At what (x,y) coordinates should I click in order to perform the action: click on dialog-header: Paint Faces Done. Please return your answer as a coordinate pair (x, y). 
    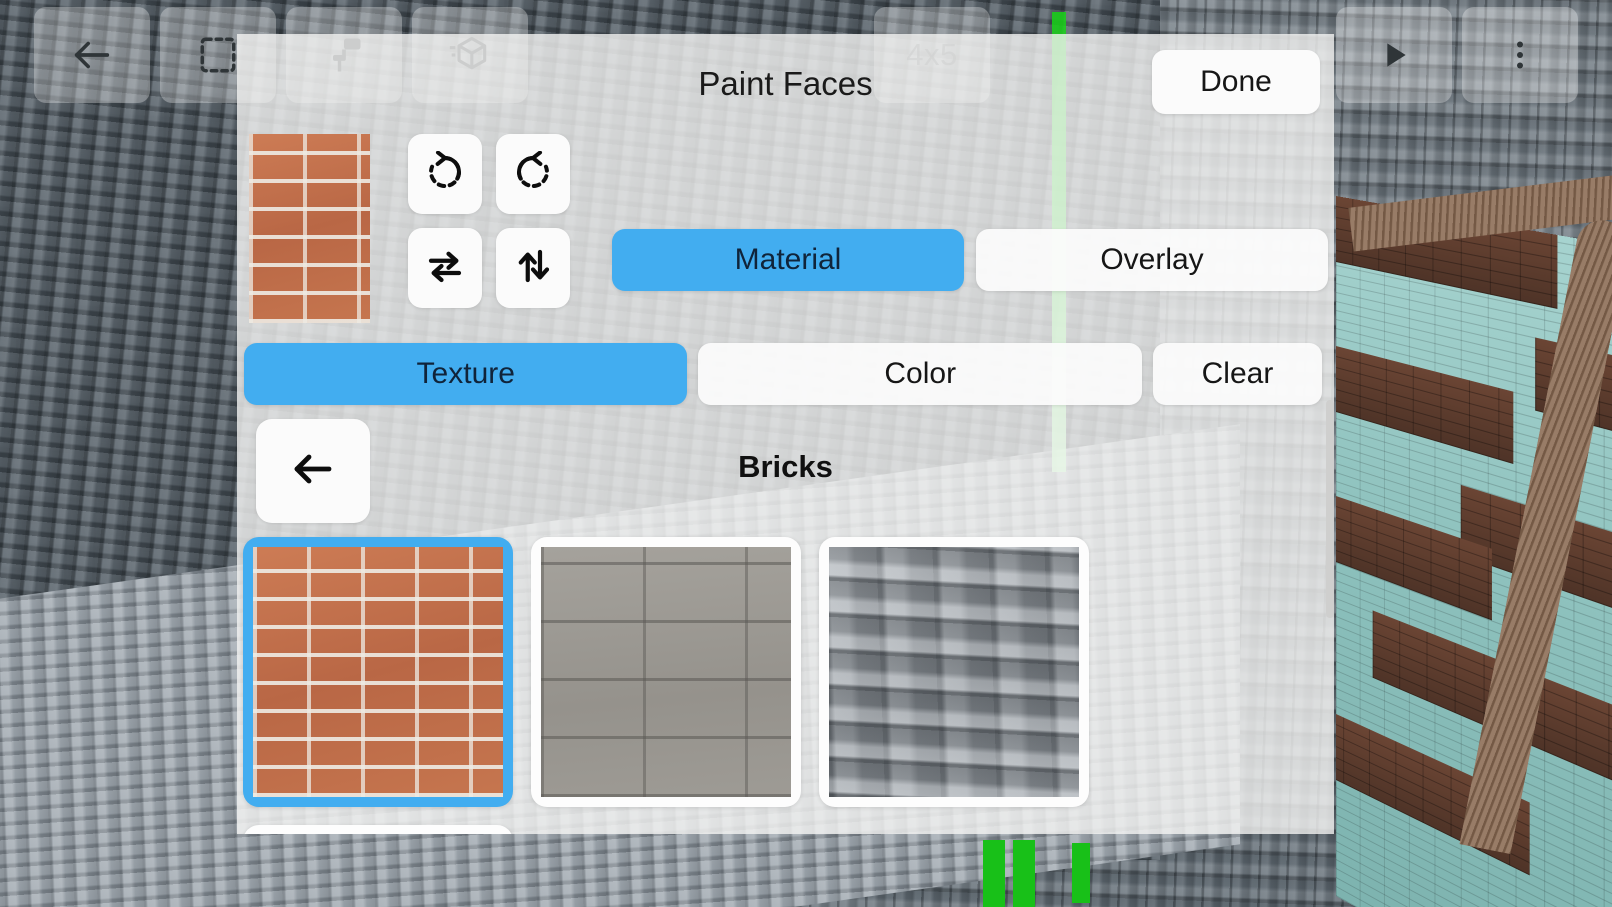
    Looking at the image, I should click on (785, 84).